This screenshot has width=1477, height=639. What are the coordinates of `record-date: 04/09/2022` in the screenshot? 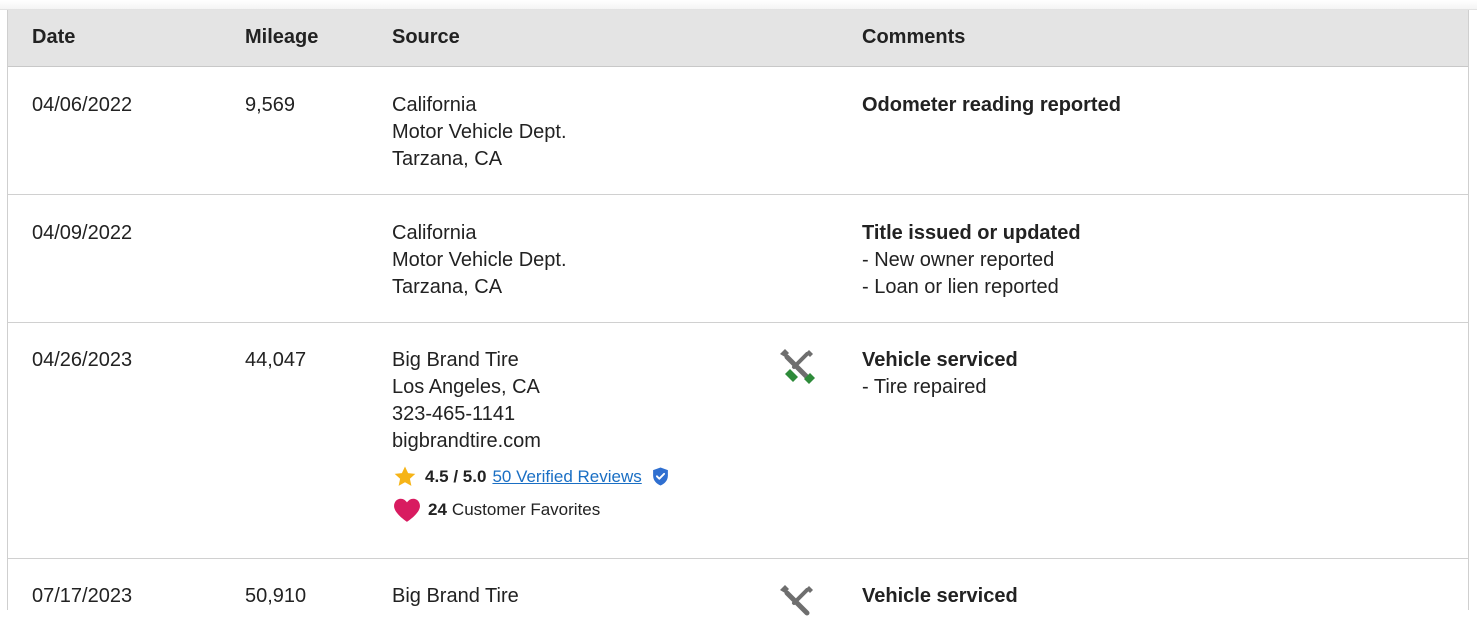 It's located at (82, 233).